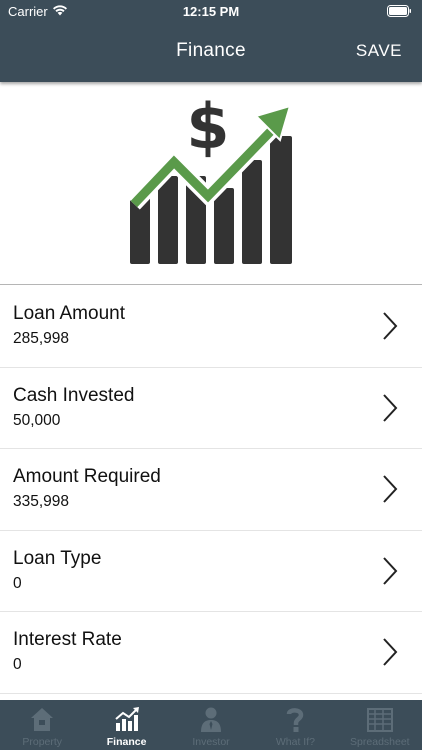 This screenshot has height=750, width=422. Describe the element at coordinates (126, 719) in the screenshot. I see `bar-chart-icon` at that location.